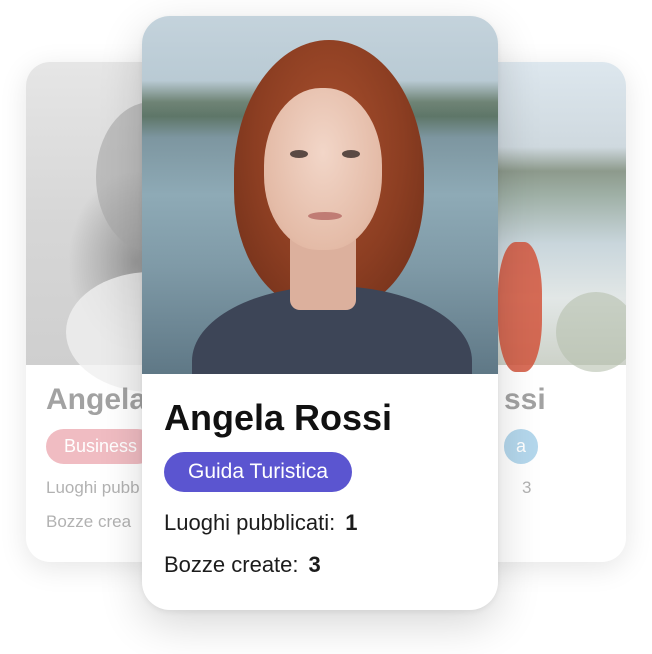 The height and width of the screenshot is (654, 652). Describe the element at coordinates (278, 417) in the screenshot. I see `profile-name: Angela Rossi` at that location.